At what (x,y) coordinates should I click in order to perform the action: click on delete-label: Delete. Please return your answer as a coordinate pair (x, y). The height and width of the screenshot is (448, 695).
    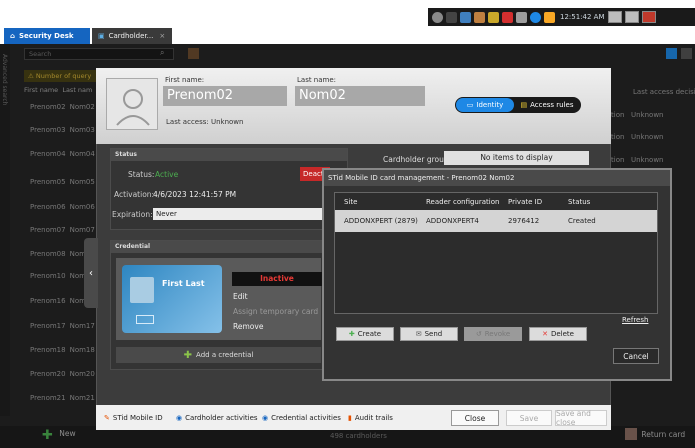
    Looking at the image, I should click on (562, 334).